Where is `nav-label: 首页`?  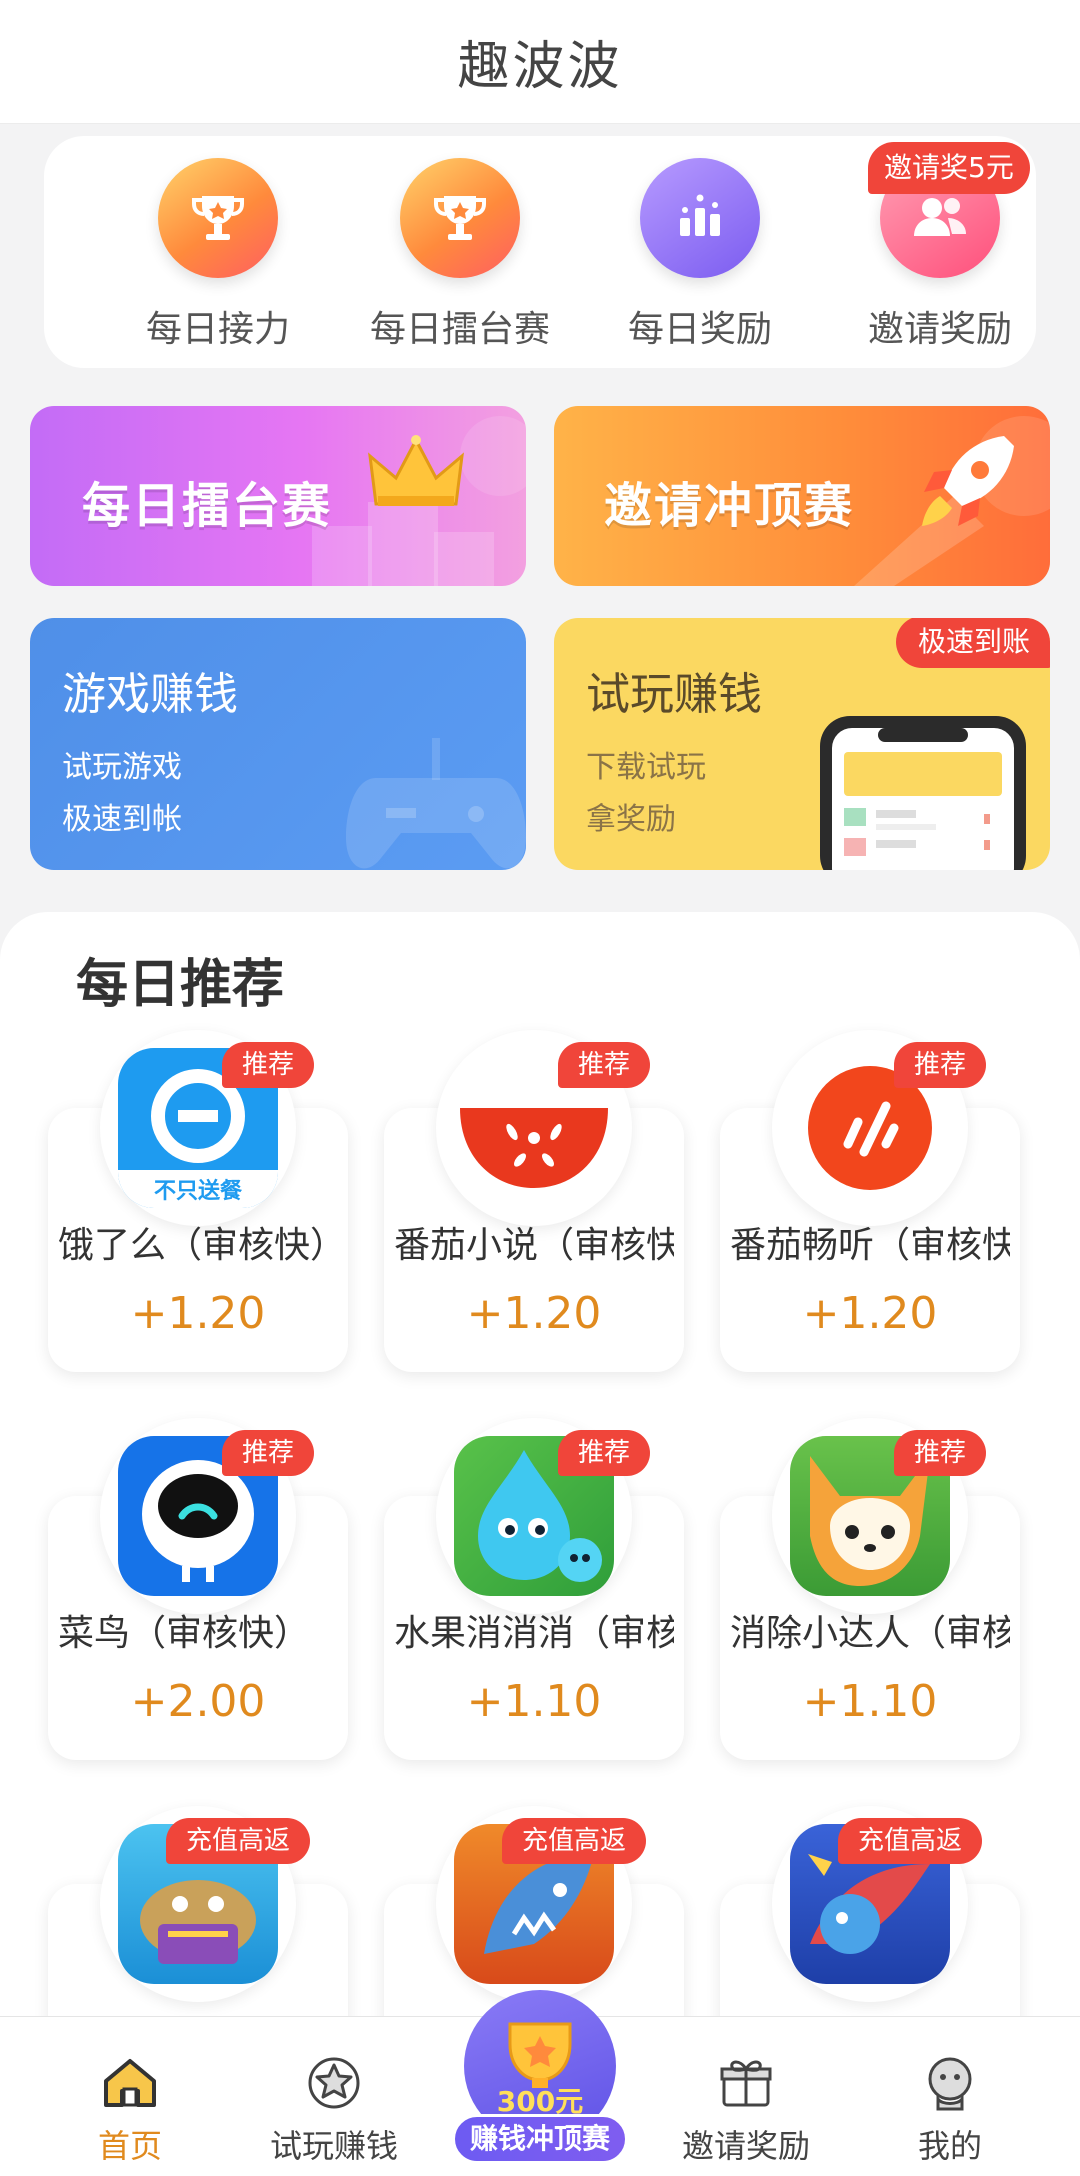 nav-label: 首页 is located at coordinates (129, 2146).